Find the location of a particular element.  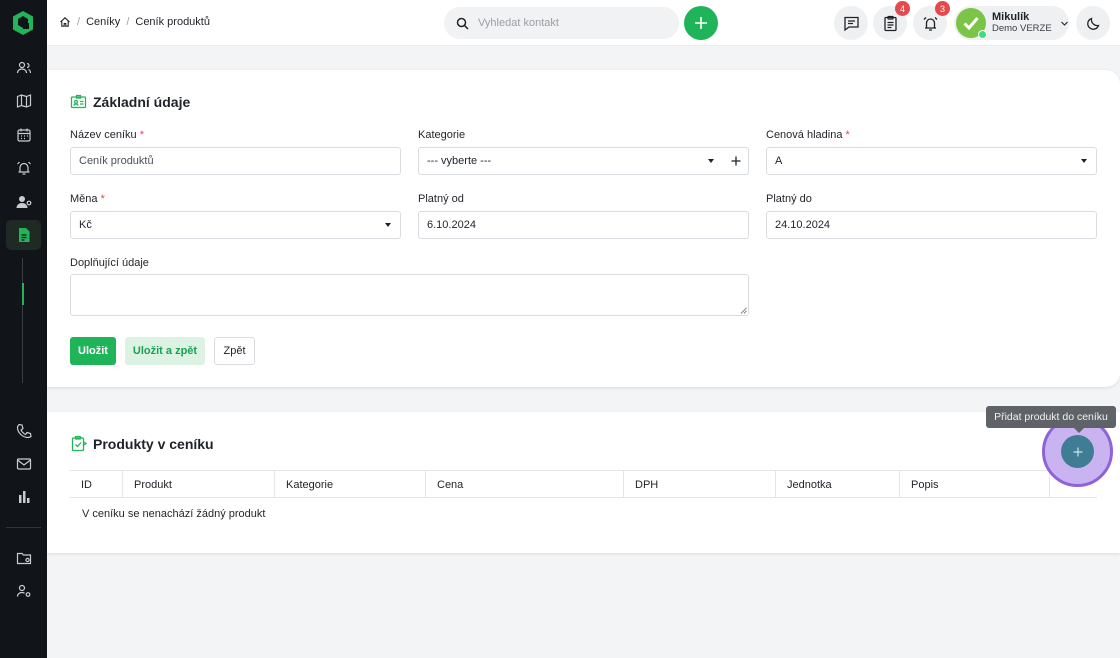

sidebar-item-contacts is located at coordinates (23, 68).